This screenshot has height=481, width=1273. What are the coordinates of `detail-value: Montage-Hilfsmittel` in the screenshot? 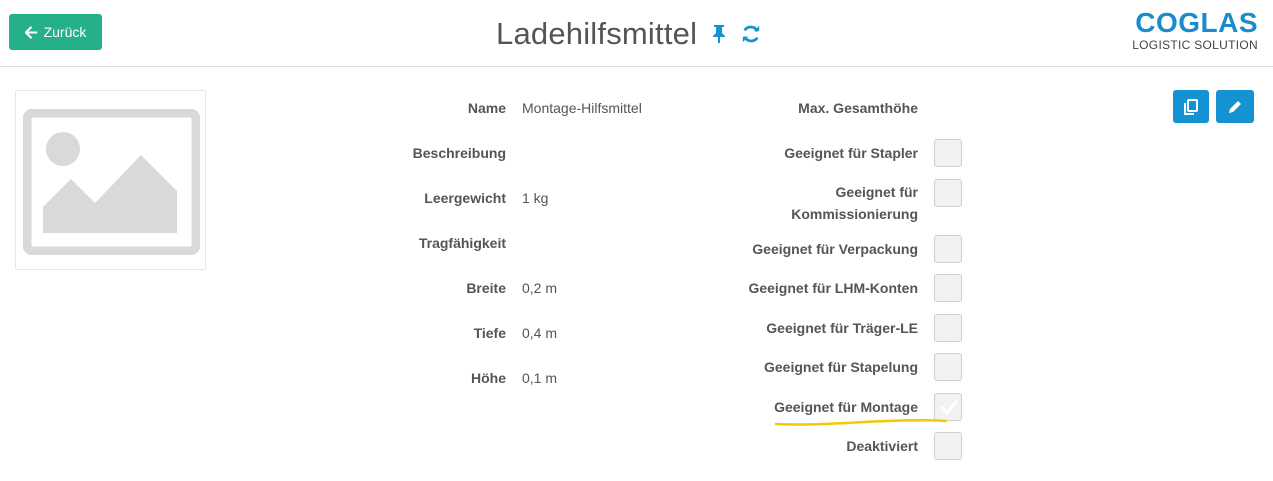 It's located at (582, 108).